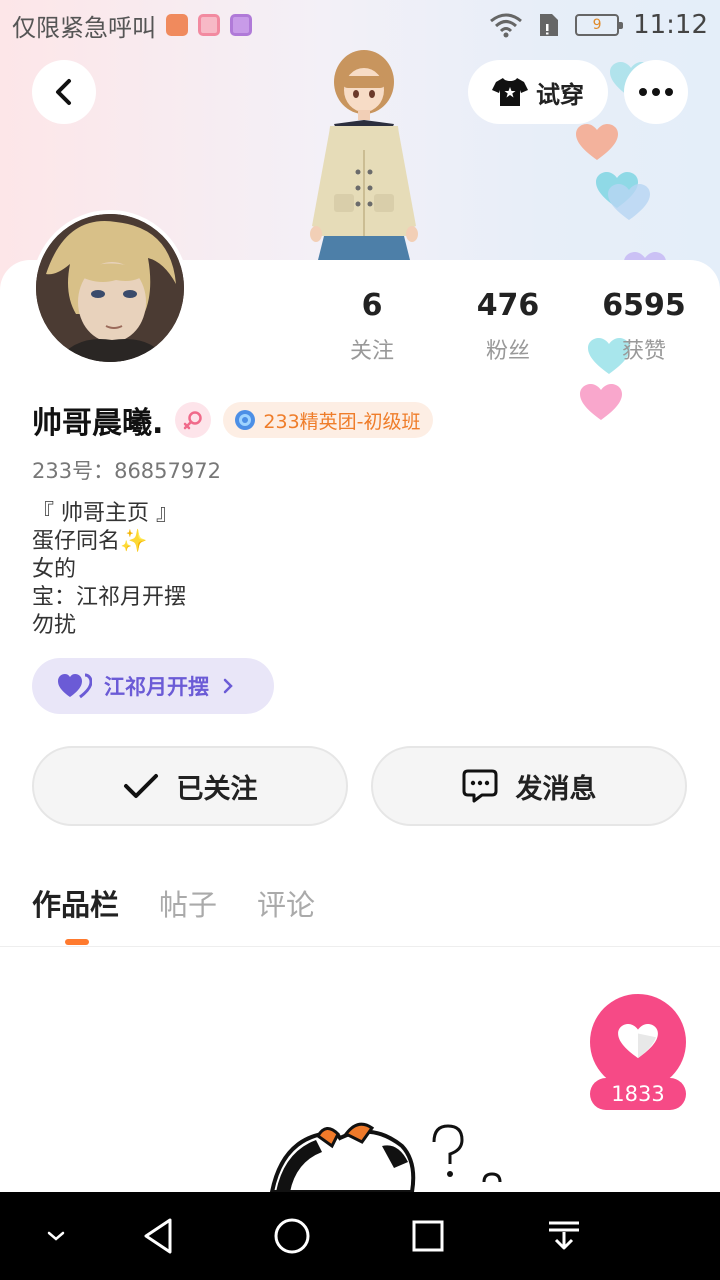  What do you see at coordinates (105, 513) in the screenshot?
I see `bio-line: 『 帅哥主页 』` at bounding box center [105, 513].